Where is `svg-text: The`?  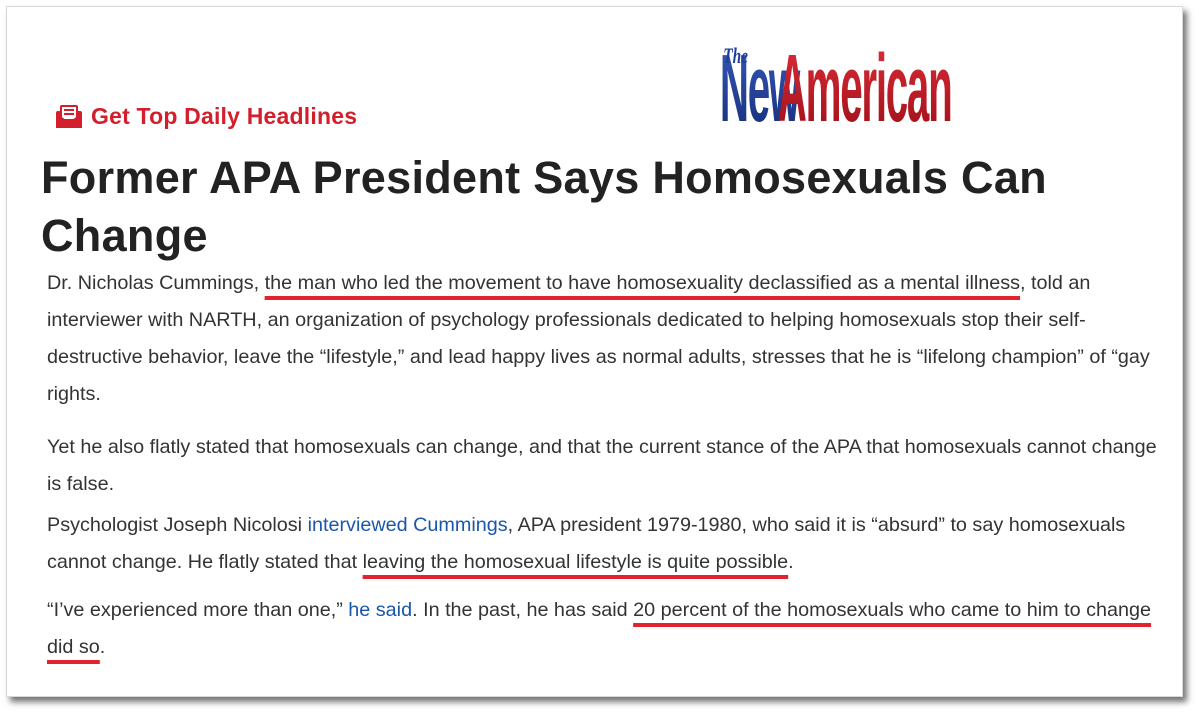
svg-text: The is located at coordinates (735, 56).